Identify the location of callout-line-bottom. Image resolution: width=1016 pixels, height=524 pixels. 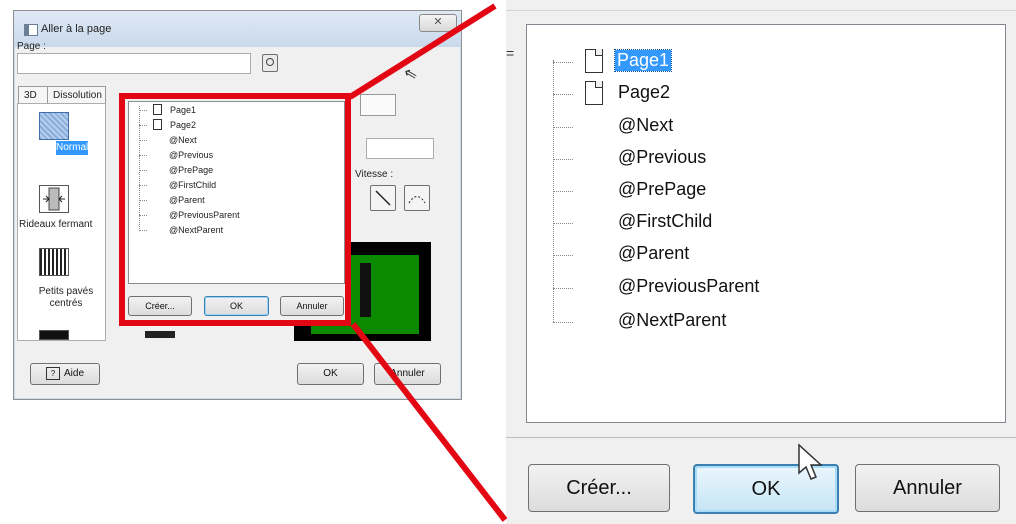
(429, 422).